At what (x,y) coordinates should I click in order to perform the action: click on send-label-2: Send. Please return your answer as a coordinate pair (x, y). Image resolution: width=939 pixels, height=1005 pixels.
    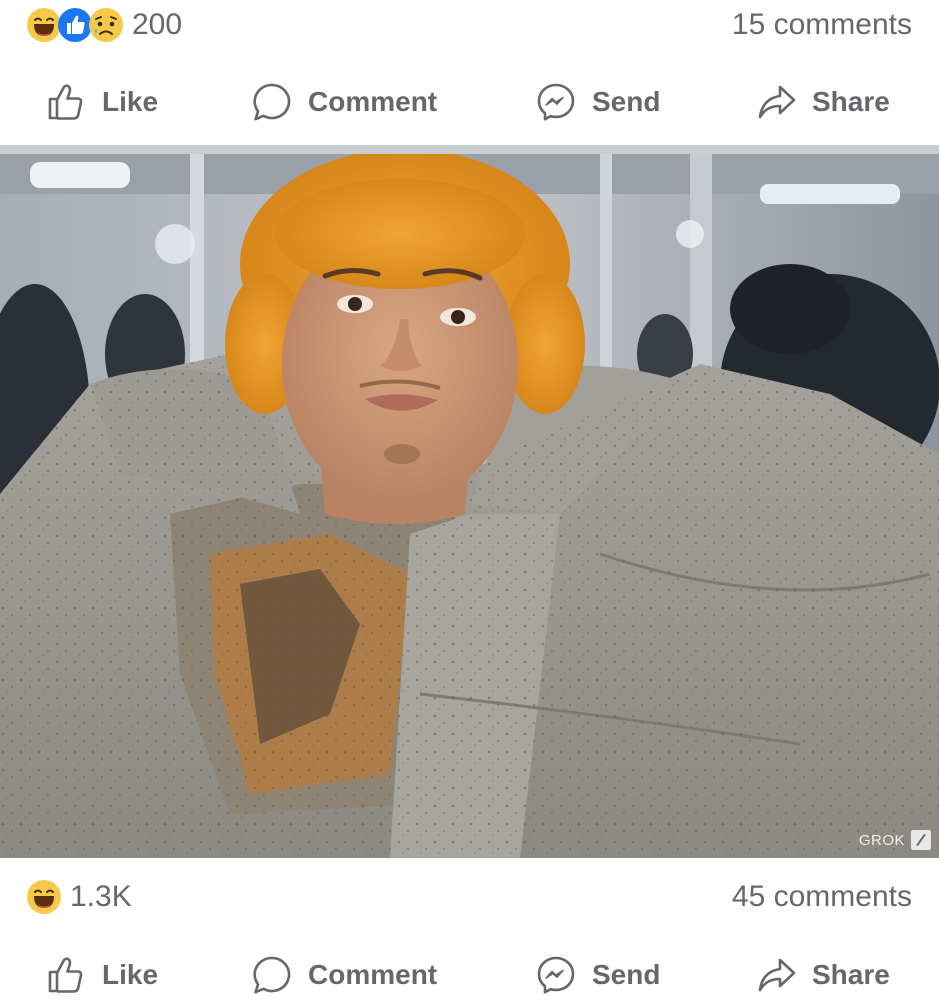
    Looking at the image, I should click on (626, 974).